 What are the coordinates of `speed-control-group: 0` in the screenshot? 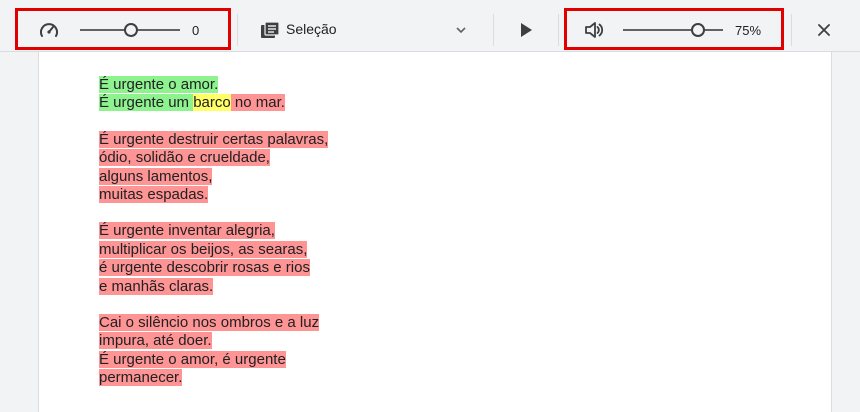 It's located at (123, 29).